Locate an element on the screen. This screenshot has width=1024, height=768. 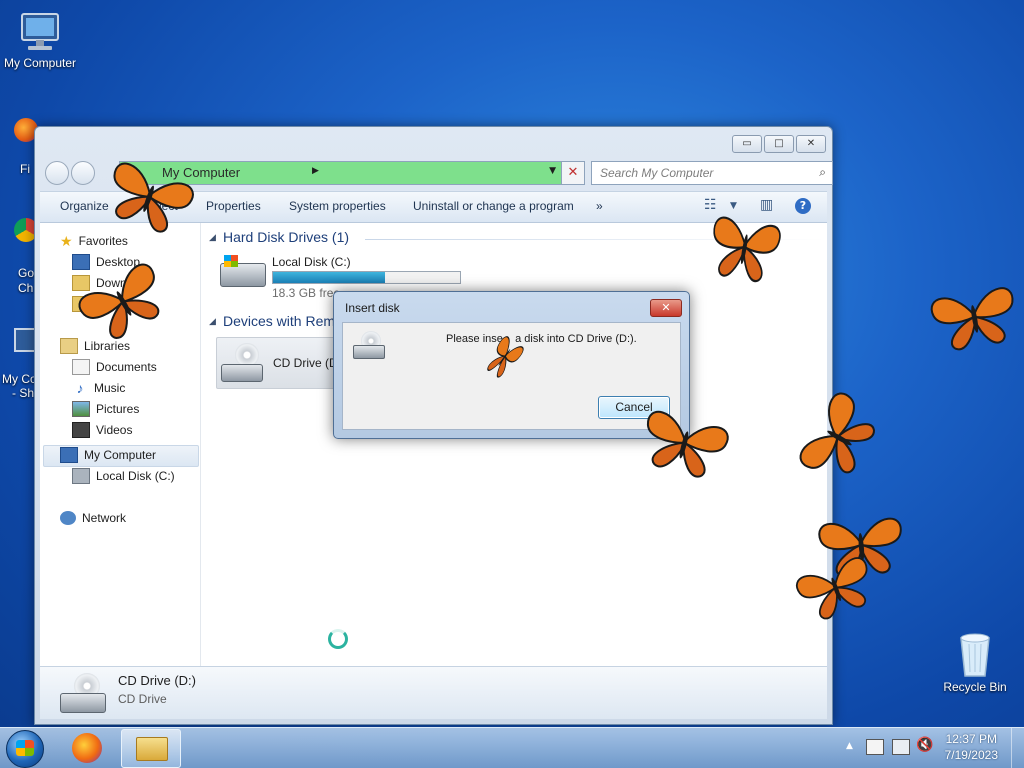
nav-item-label: Pictures is located at coordinates (118, 409).